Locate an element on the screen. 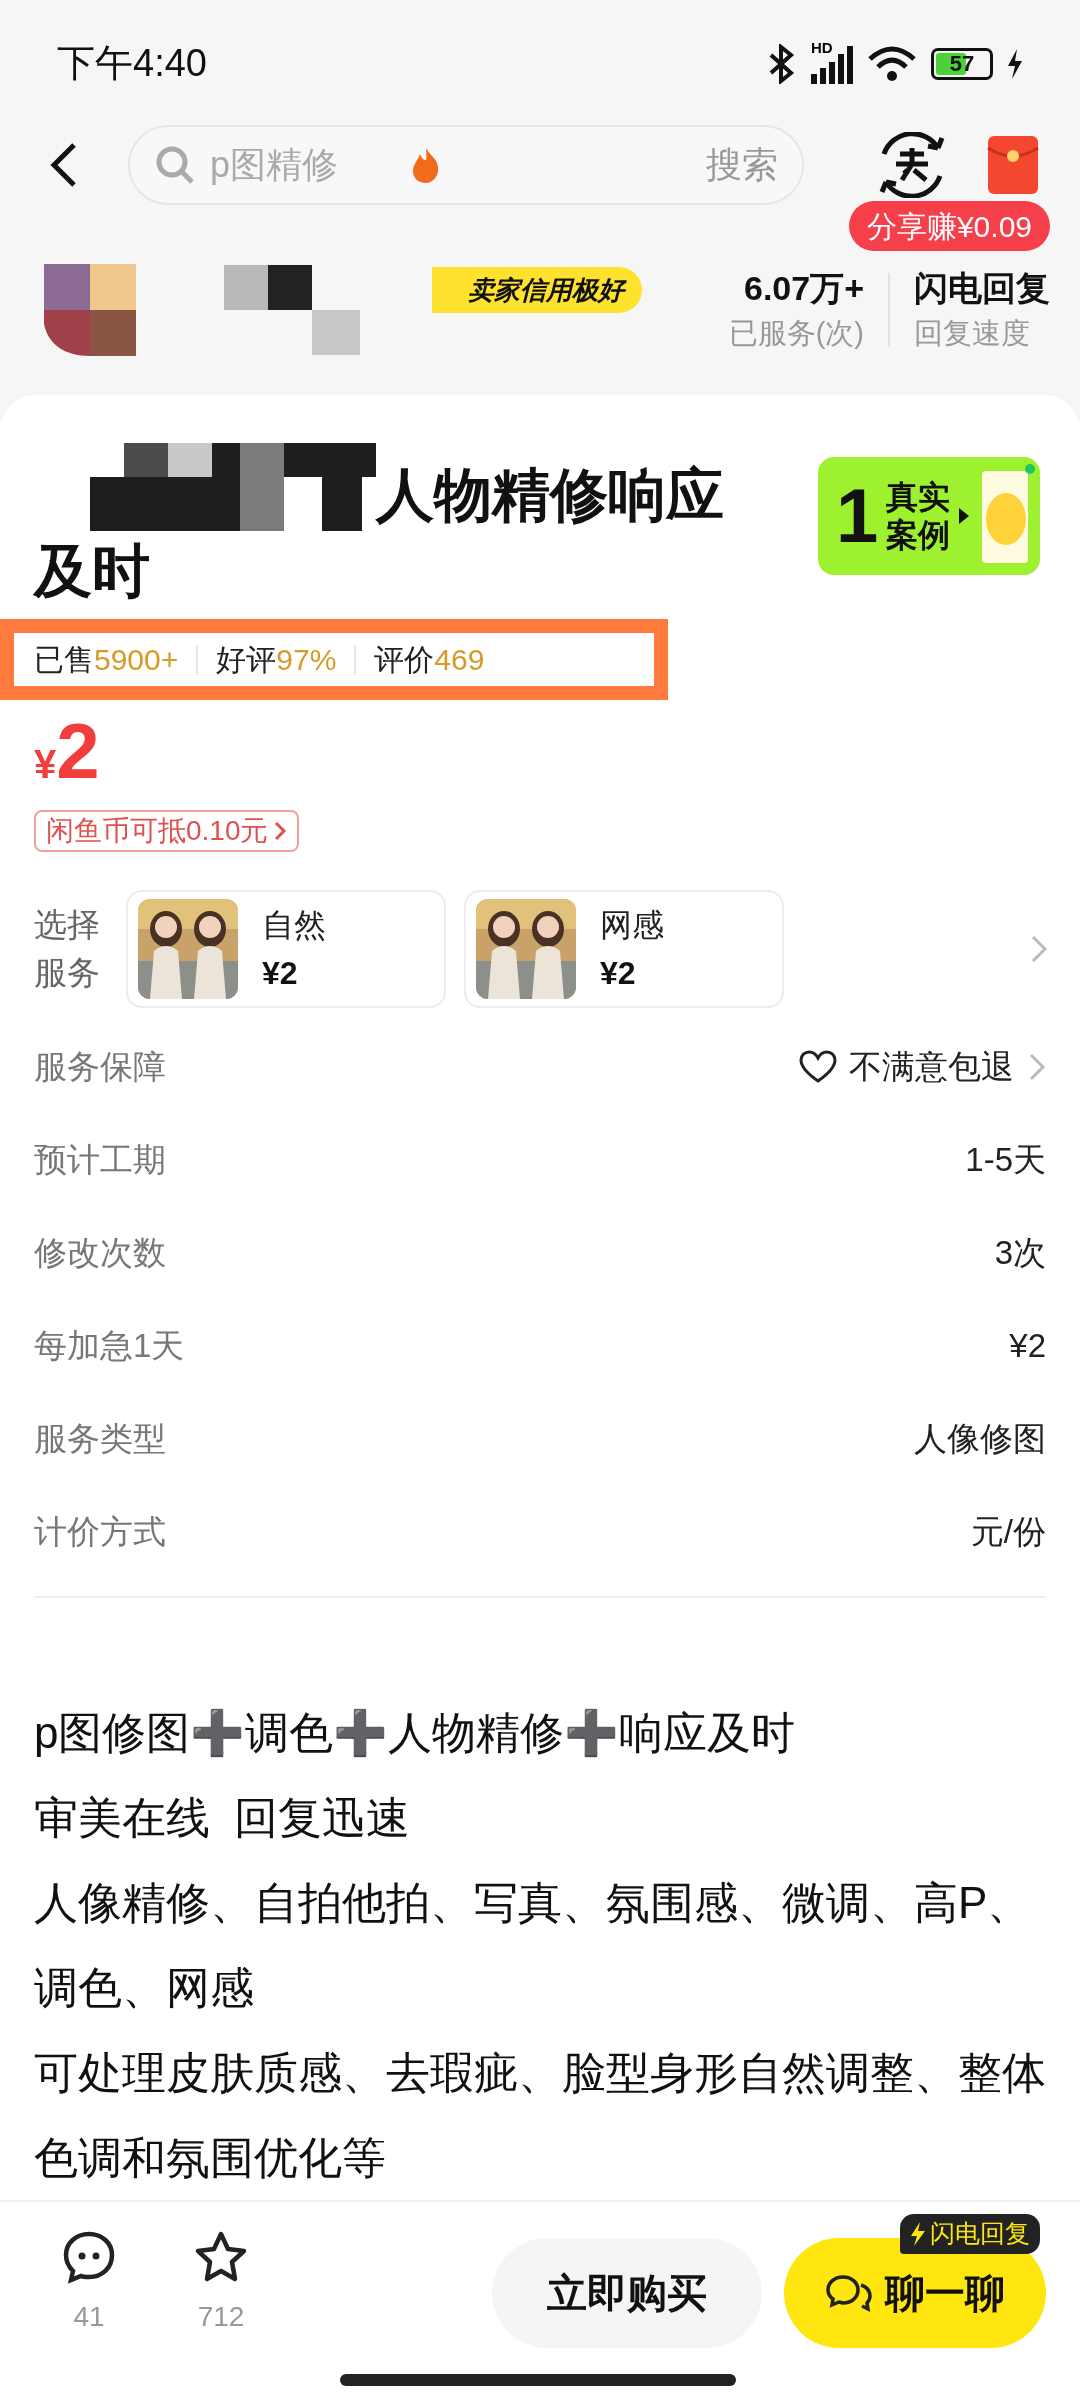 This screenshot has width=1080, height=2400. description-text: 人像精修、自拍他拍、写真、氛围感、微调、高P、调色、网感 is located at coordinates (533, 1945).